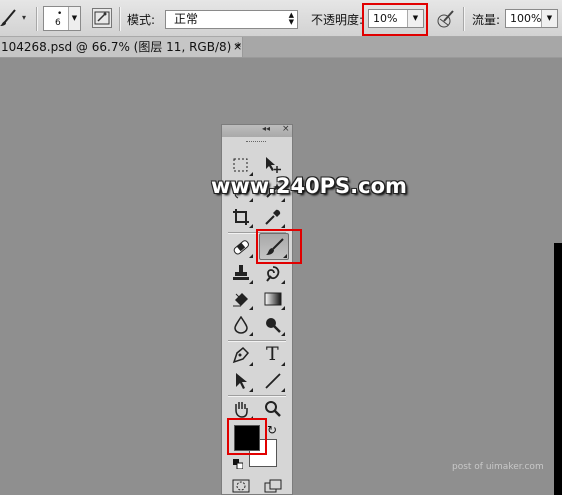 This screenshot has width=562, height=495. Describe the element at coordinates (141, 20) in the screenshot. I see `mode-label: 模式:` at that location.